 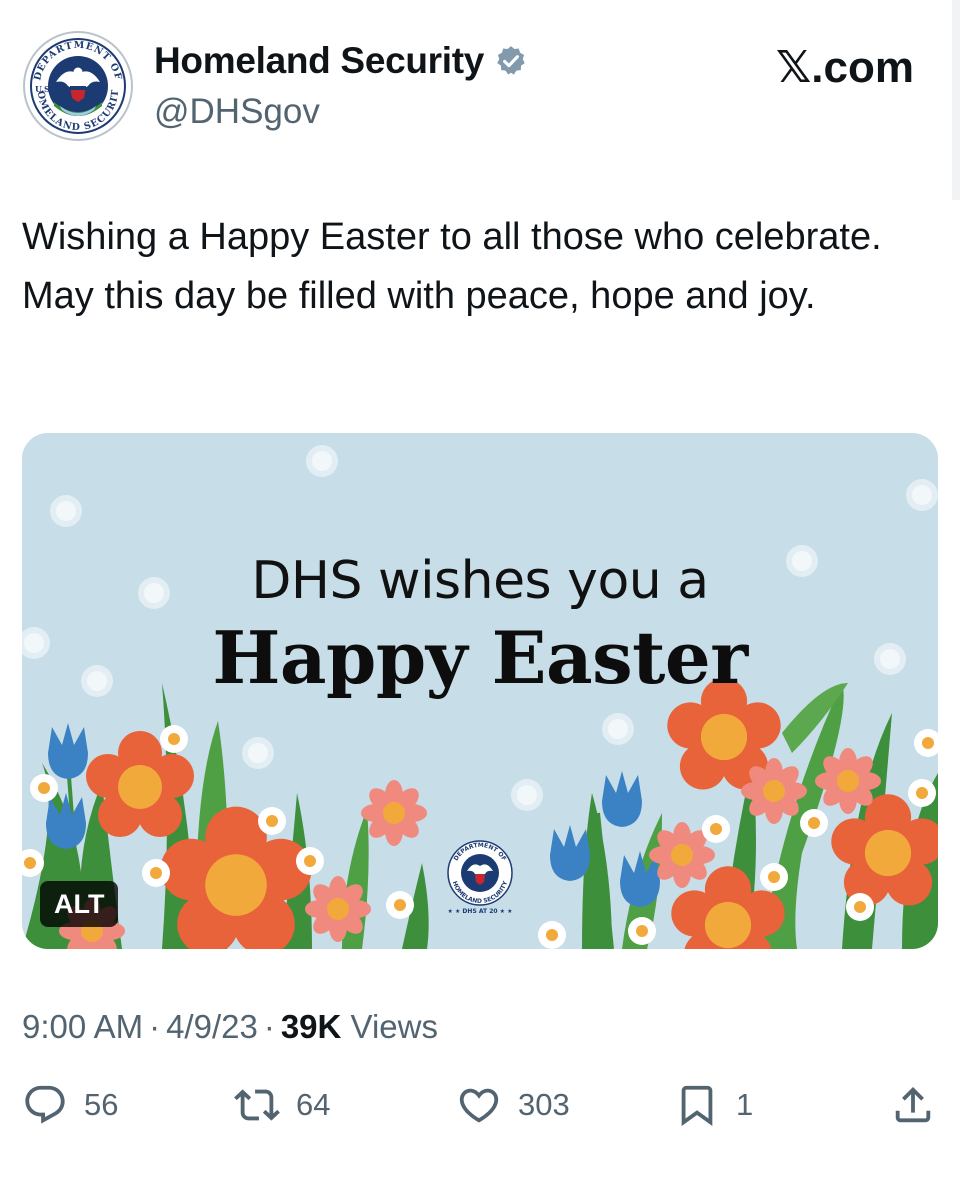 I want to click on source-label: 𝕏.com, so click(x=844, y=67).